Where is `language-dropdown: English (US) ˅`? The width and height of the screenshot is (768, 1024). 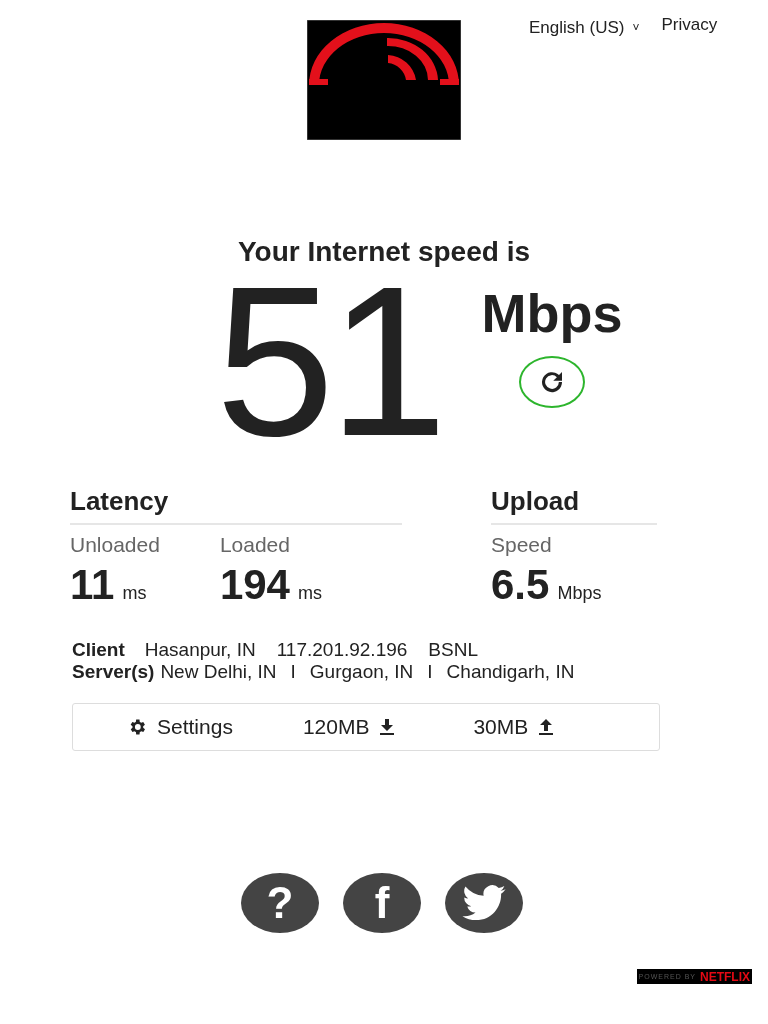 language-dropdown: English (US) ˅ is located at coordinates (584, 28).